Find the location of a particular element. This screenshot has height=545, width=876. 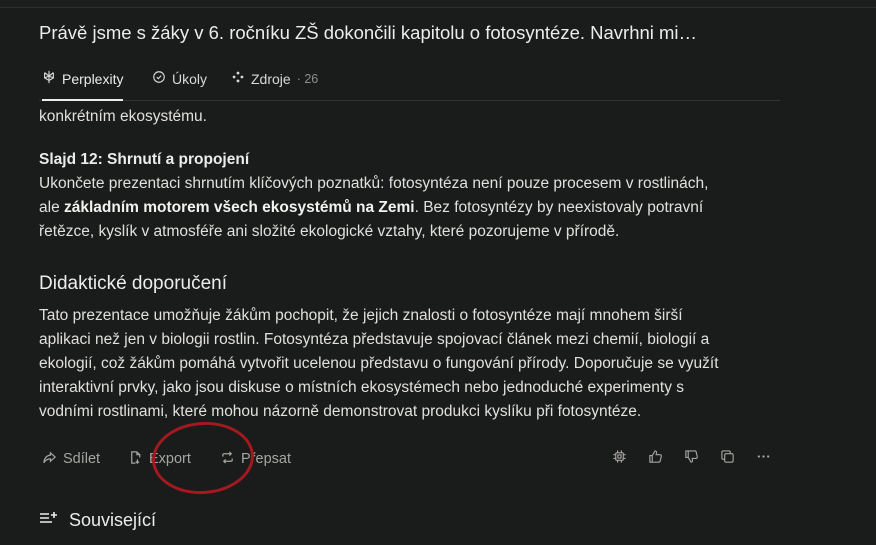

tab-sources: Zdroje · 26 is located at coordinates (274, 78).